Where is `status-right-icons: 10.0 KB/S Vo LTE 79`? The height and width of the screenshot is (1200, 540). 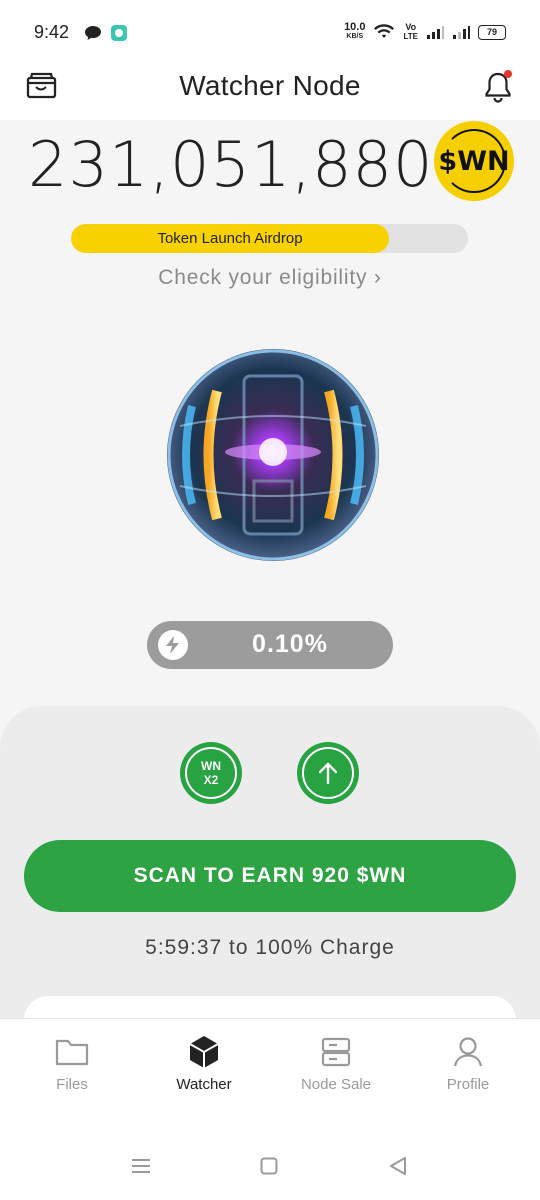
status-right-icons: 10.0 KB/S Vo LTE 79 is located at coordinates (425, 32).